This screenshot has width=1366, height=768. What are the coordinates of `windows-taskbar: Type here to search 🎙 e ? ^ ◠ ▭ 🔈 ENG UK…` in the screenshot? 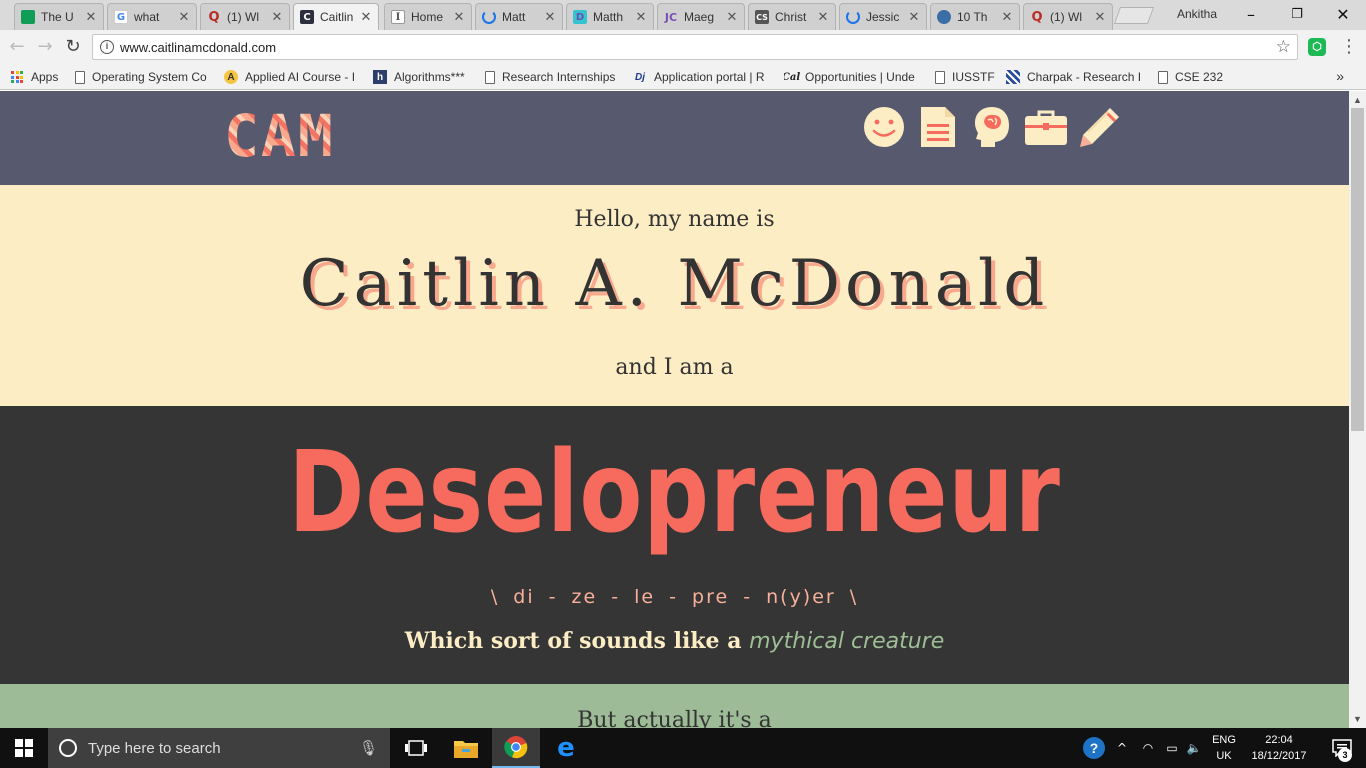 It's located at (683, 748).